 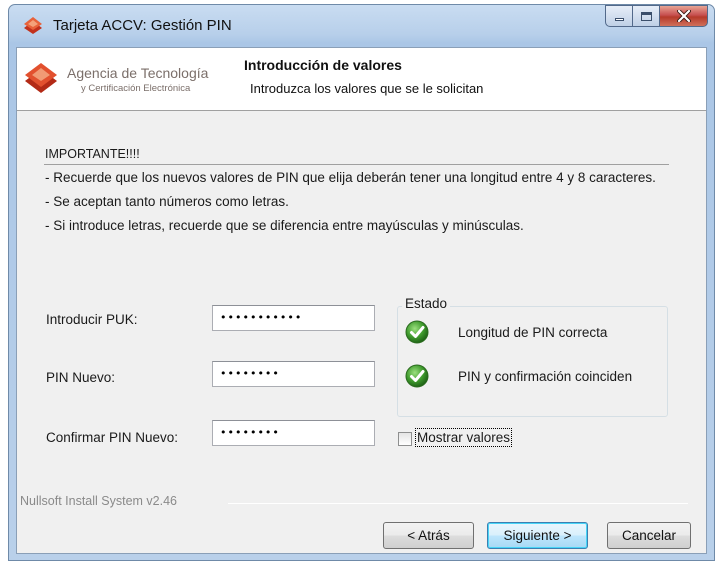 I want to click on new-pin-input: ••••••••, so click(x=293, y=374).